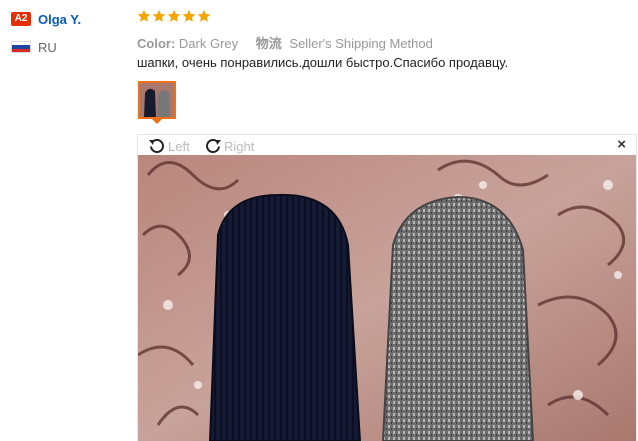 The width and height of the screenshot is (638, 441). I want to click on country-code: RU, so click(47, 47).